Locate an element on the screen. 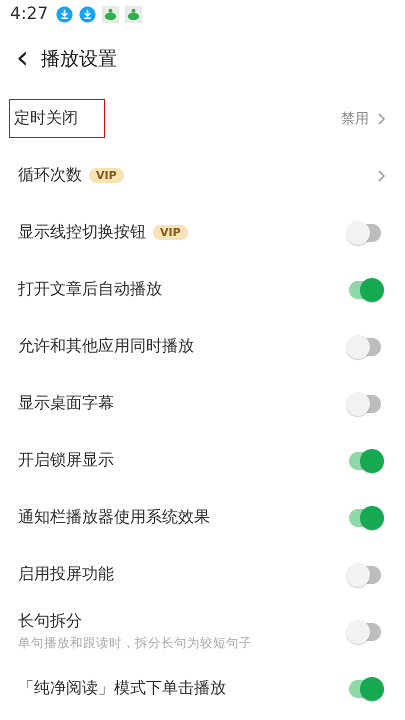 The image size is (405, 720). page-title: 播放设置 is located at coordinates (78, 59).